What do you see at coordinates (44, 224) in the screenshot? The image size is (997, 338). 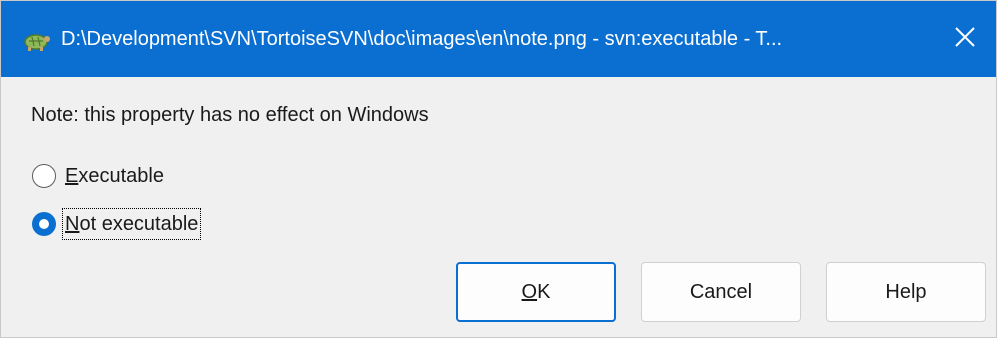 I see `not-executable-radio` at bounding box center [44, 224].